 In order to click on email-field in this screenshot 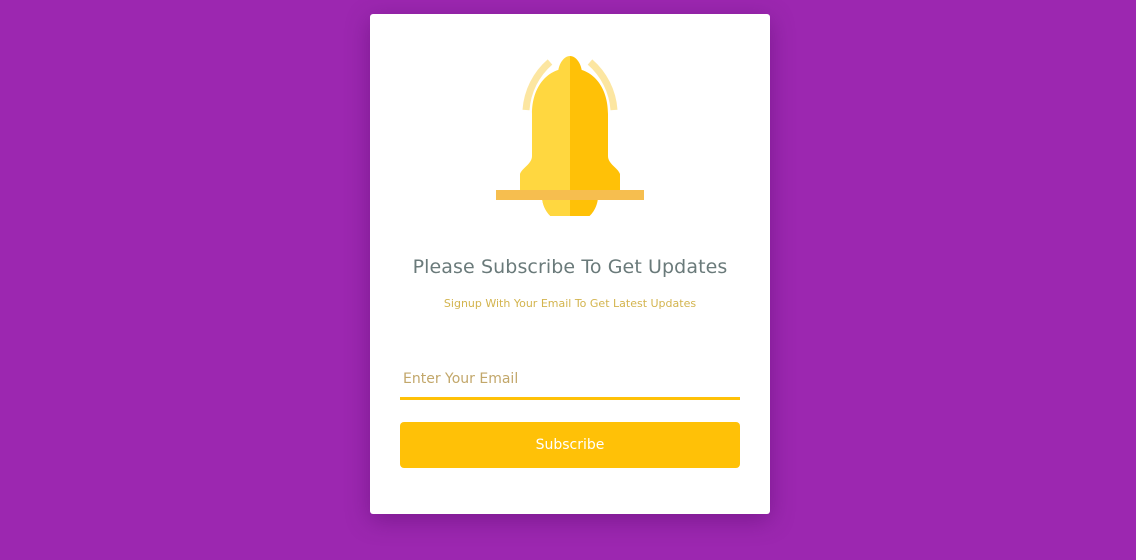, I will do `click(570, 380)`.